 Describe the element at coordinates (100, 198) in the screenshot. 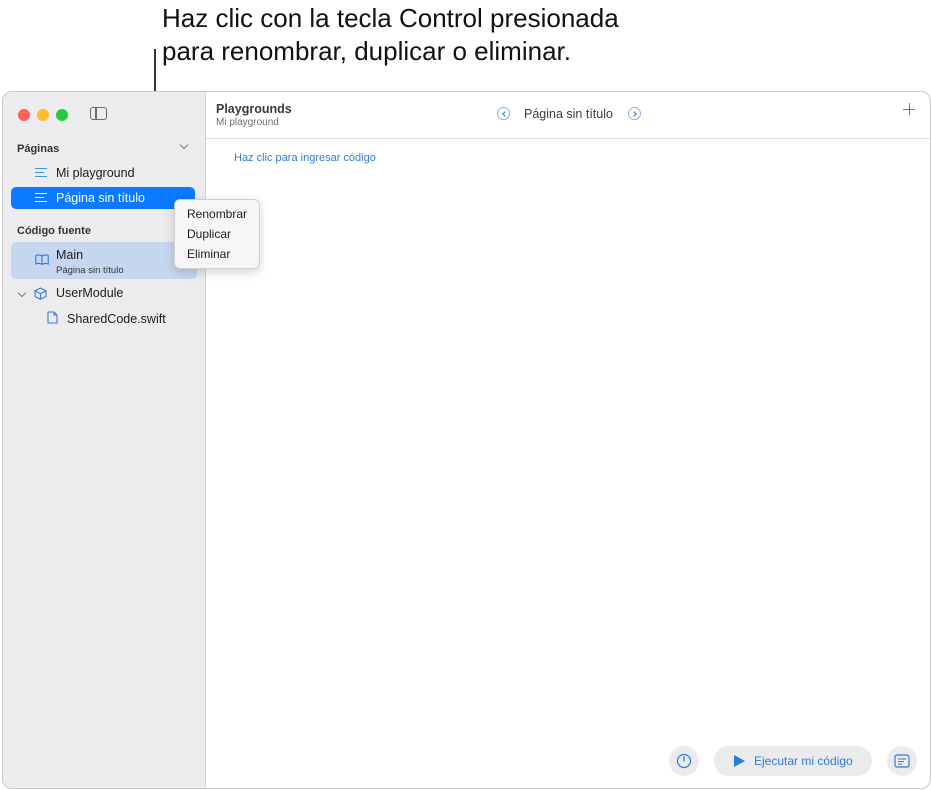

I see `sidebar-item-label: Página sin título` at that location.